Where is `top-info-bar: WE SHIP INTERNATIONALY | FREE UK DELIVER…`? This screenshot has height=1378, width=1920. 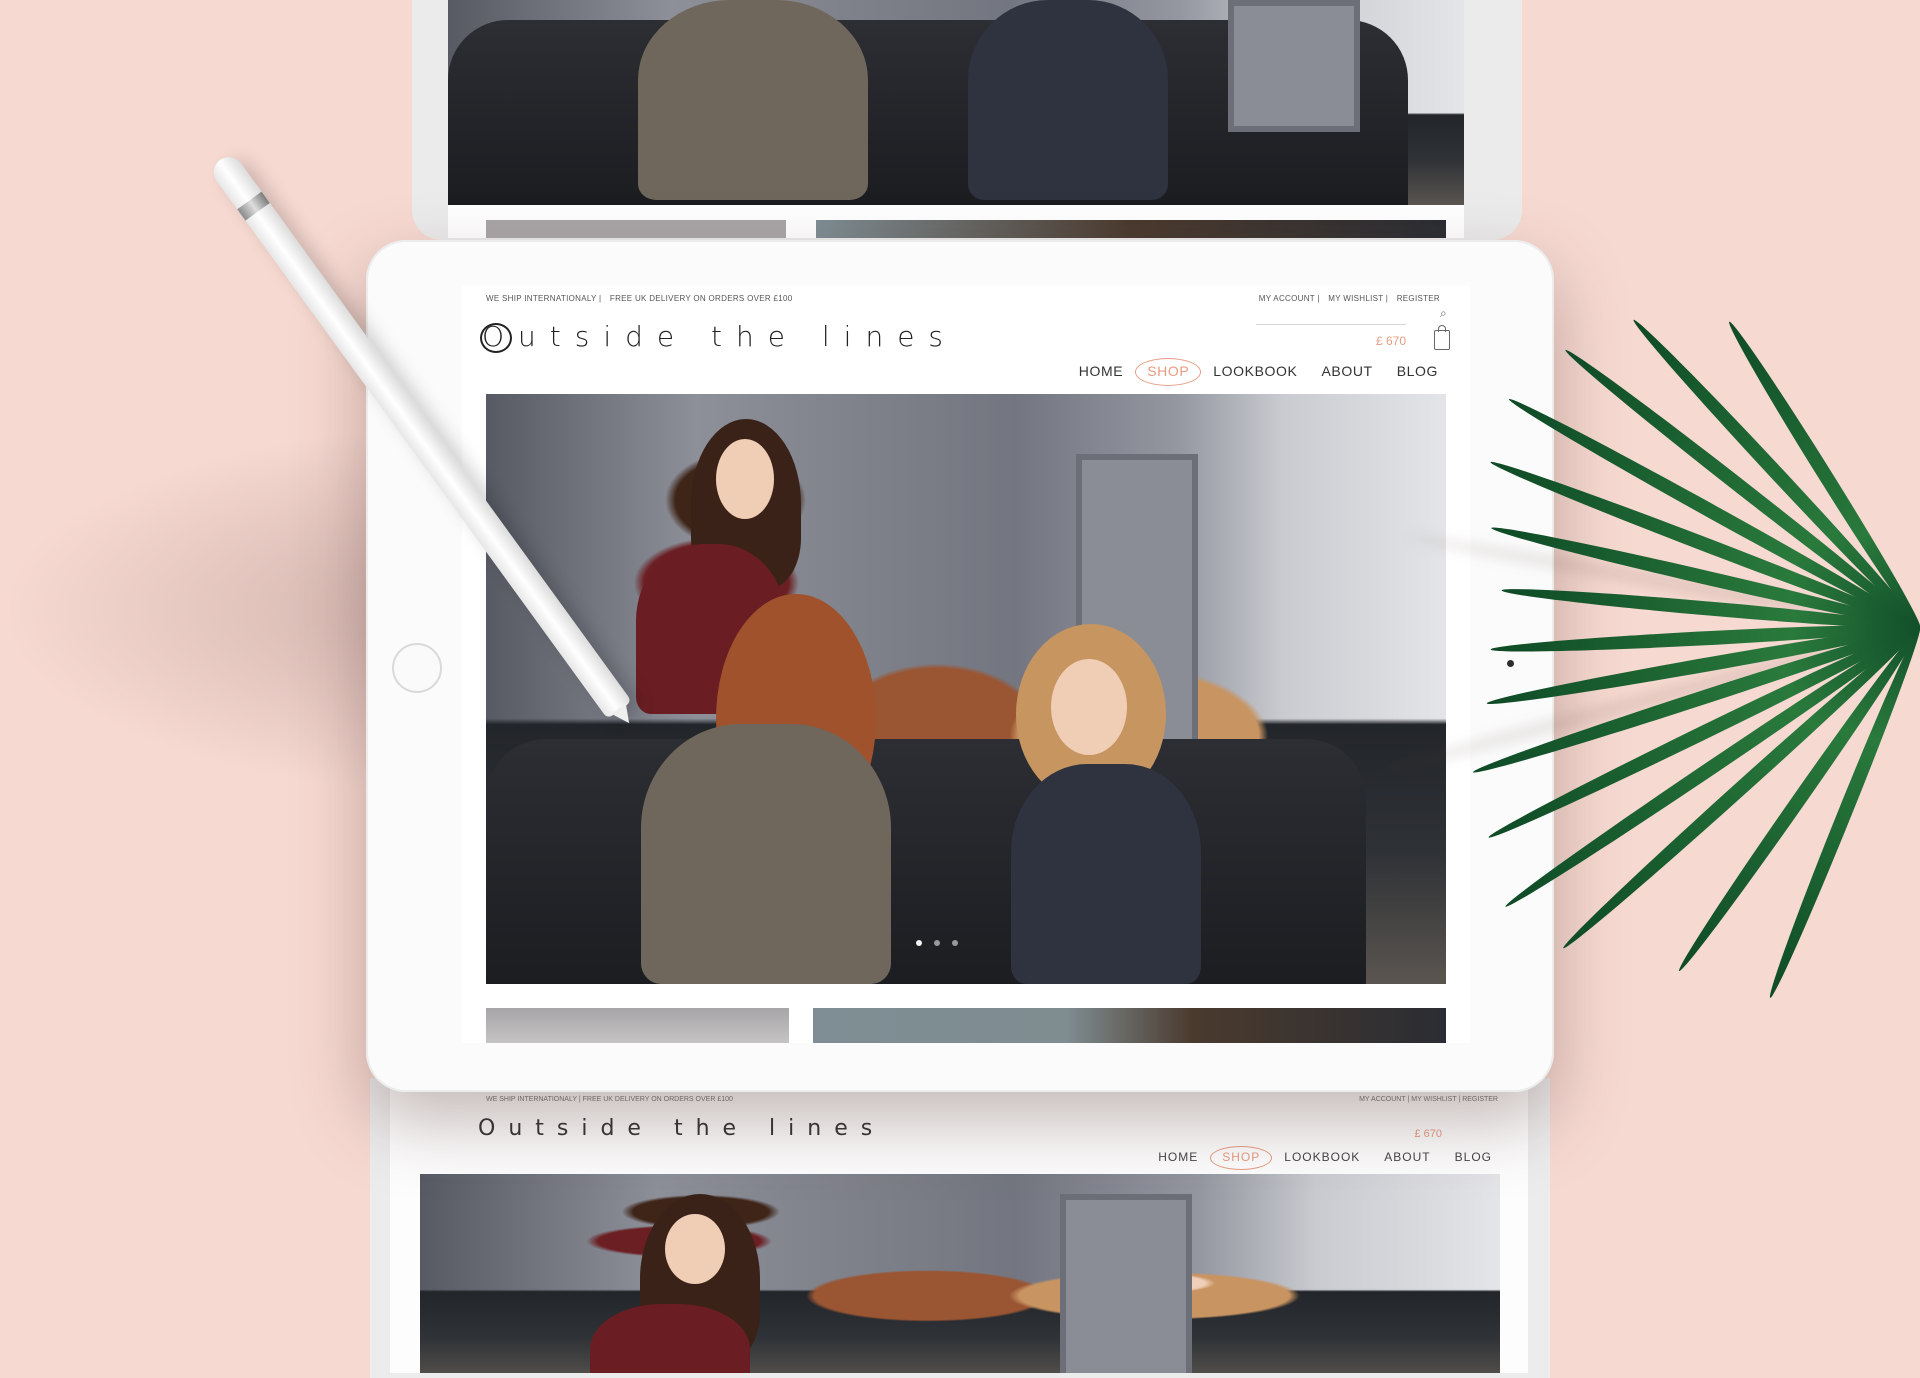 top-info-bar: WE SHIP INTERNATIONALY | FREE UK DELIVER… is located at coordinates (966, 300).